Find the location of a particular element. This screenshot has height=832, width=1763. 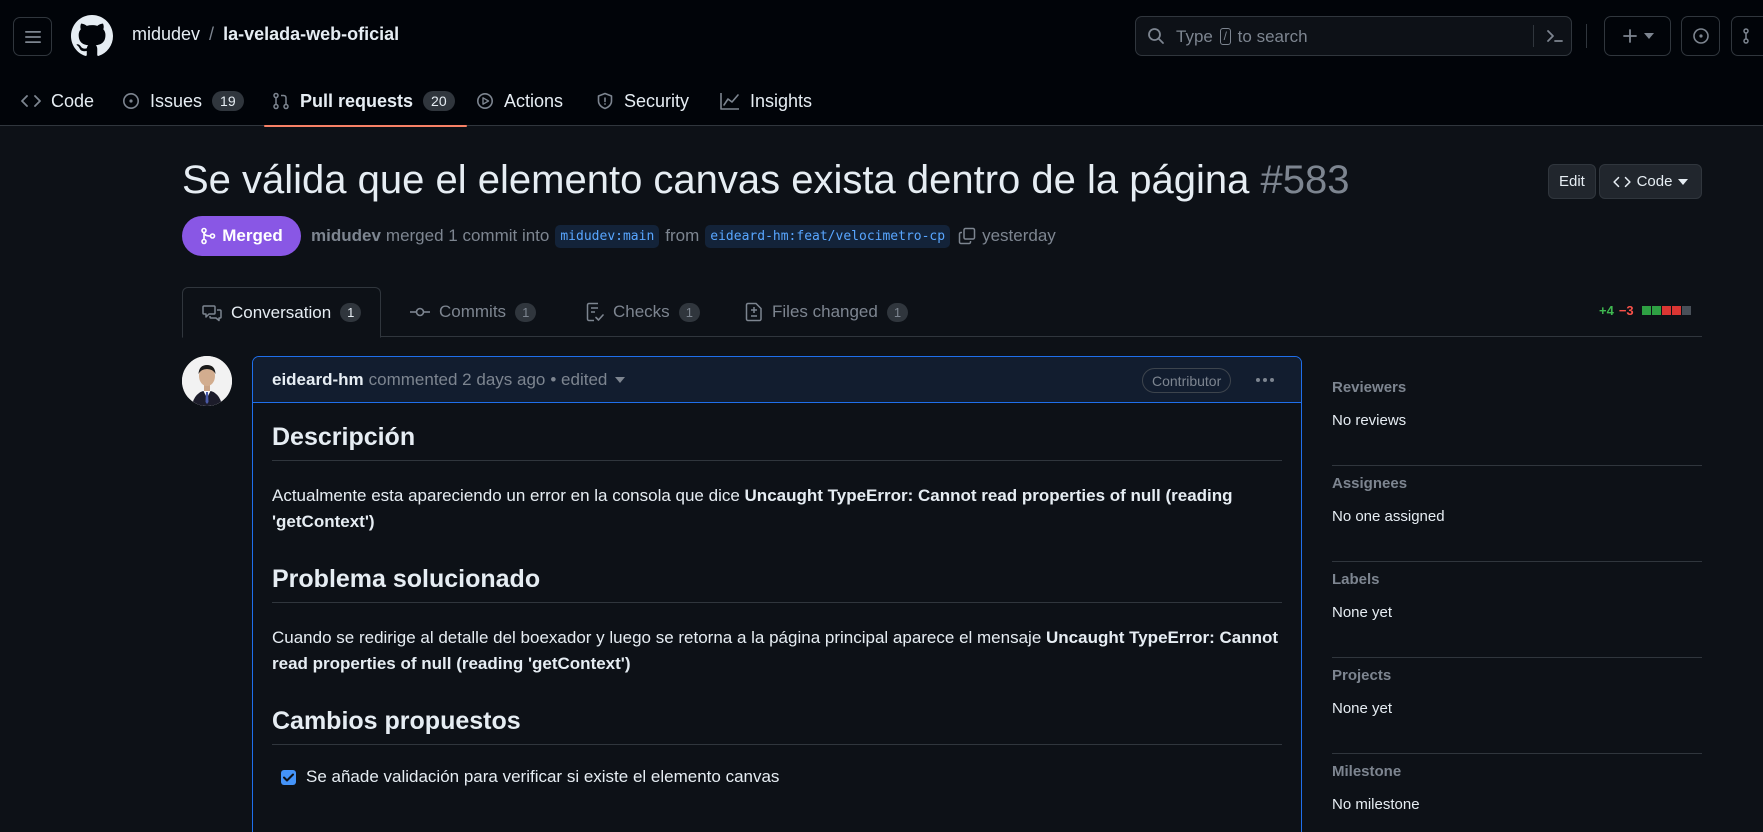

code-button: Code is located at coordinates (1650, 181).